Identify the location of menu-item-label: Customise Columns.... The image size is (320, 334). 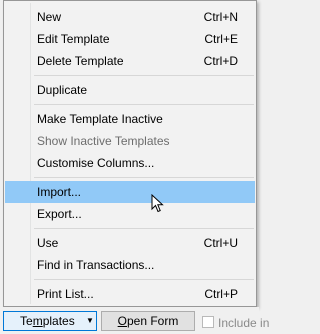
(96, 163).